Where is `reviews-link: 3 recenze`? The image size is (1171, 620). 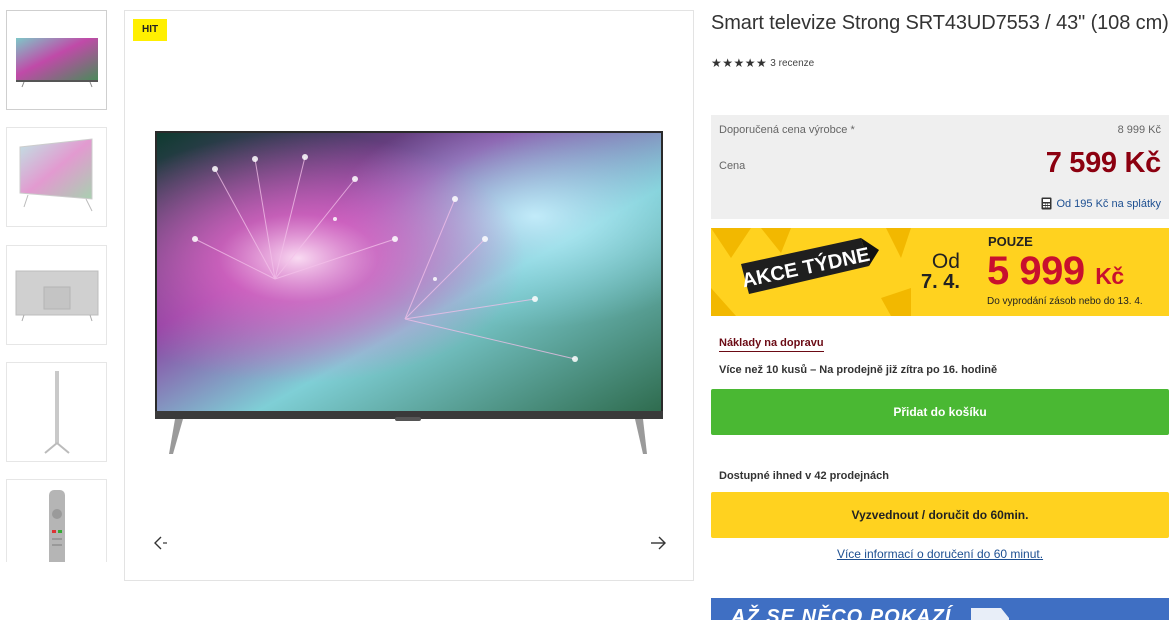
reviews-link: 3 recenze is located at coordinates (792, 63).